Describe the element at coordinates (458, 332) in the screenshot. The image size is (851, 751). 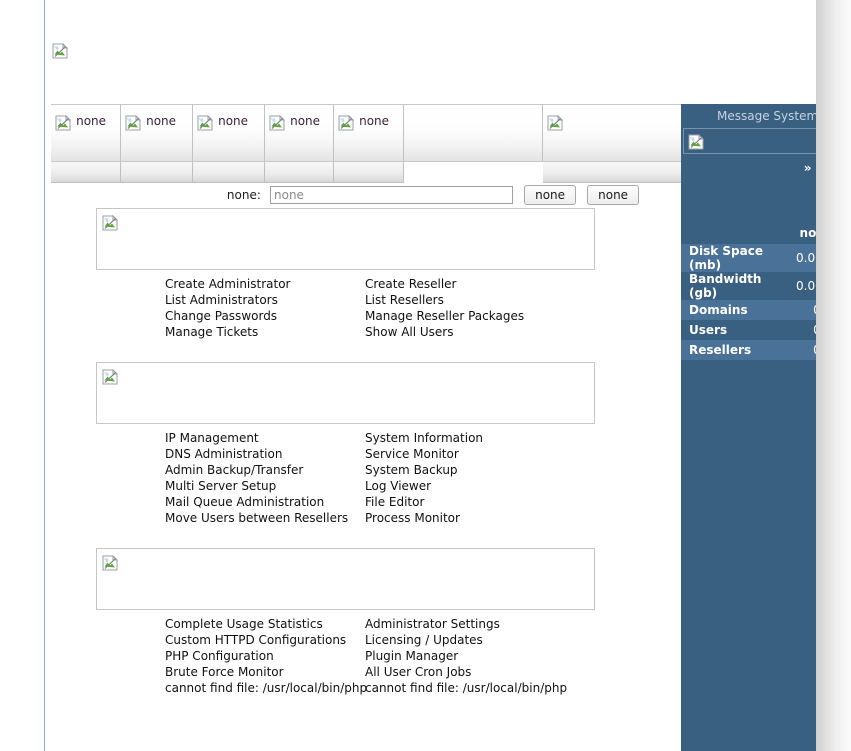
I see `link-show-all-users: Show All Users` at that location.